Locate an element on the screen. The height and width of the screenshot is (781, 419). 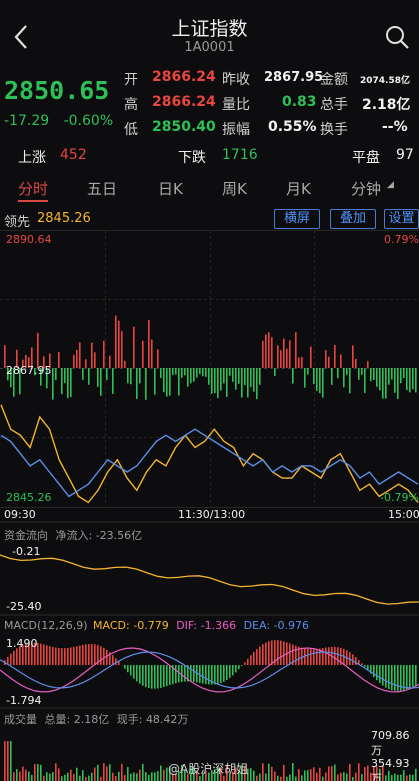
amount-label: 金额 is located at coordinates (334, 80).